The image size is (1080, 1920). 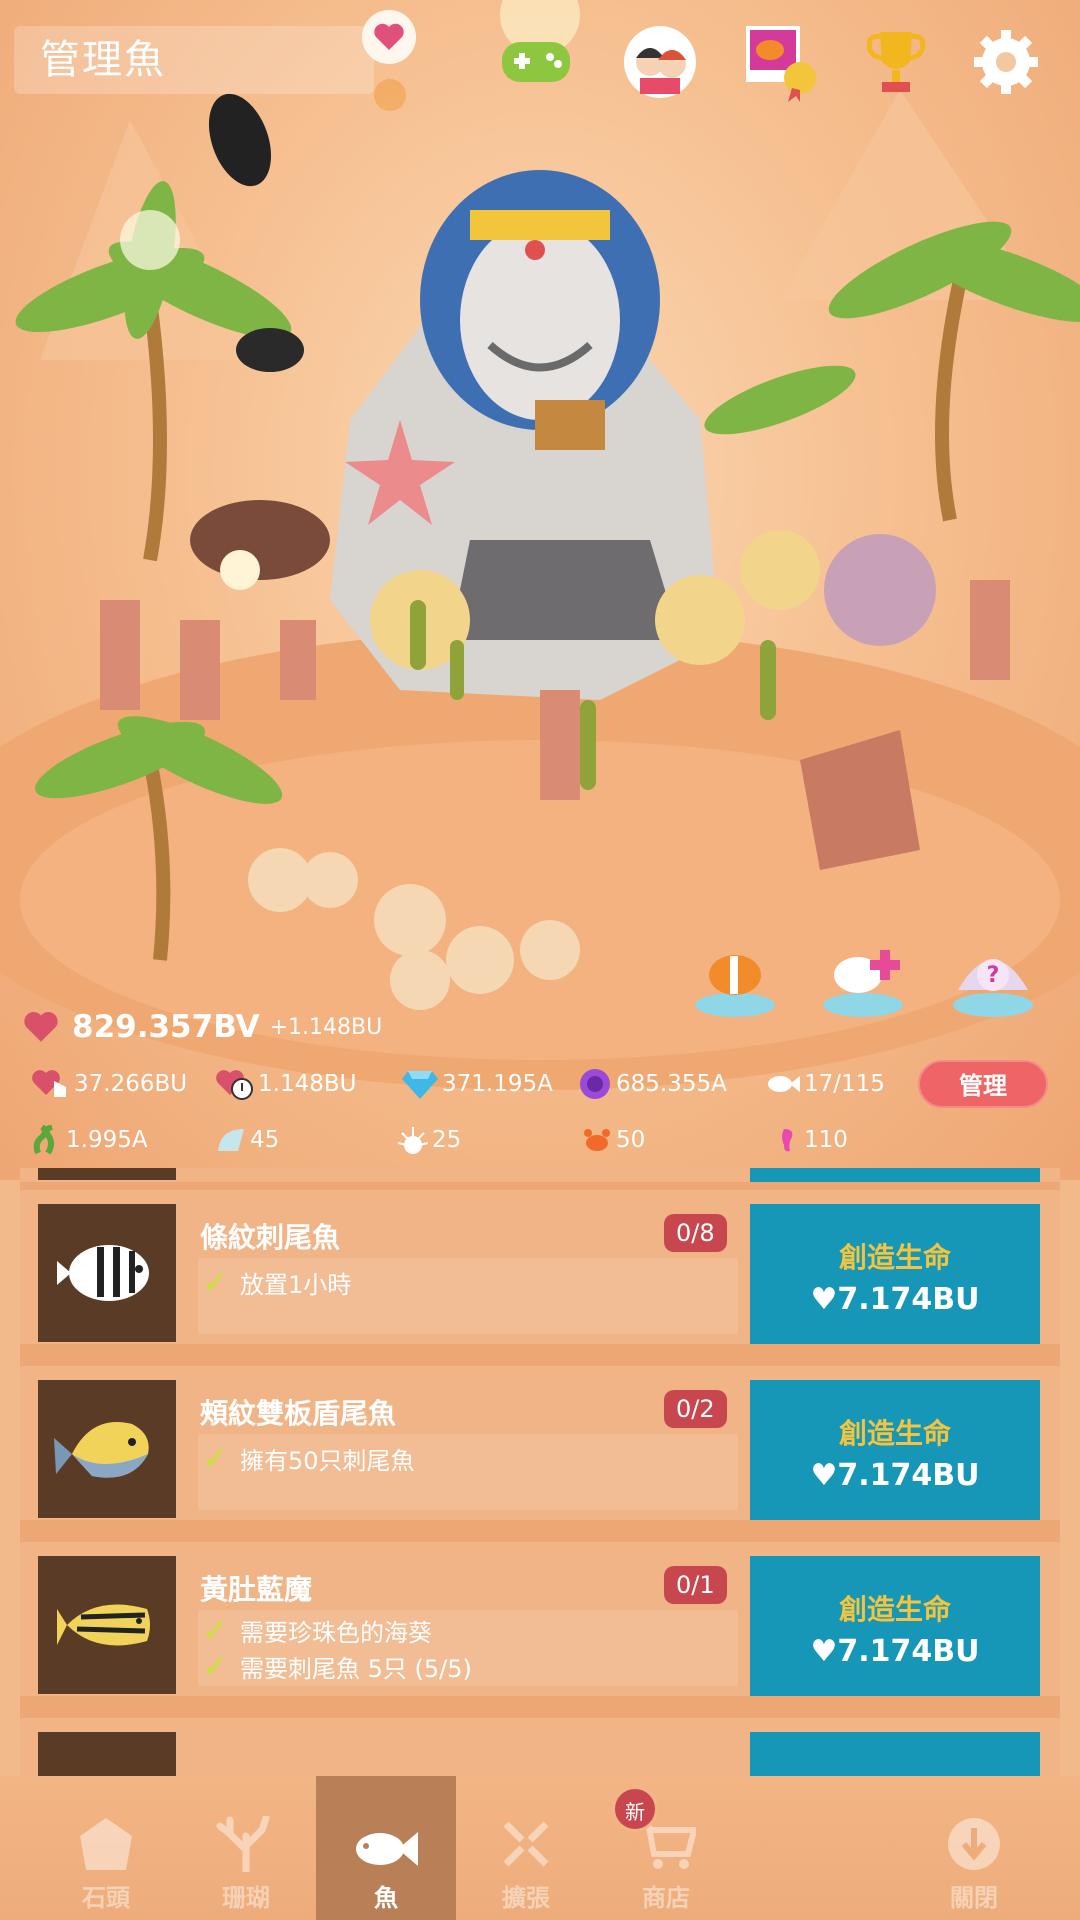 What do you see at coordinates (247, 1140) in the screenshot?
I see `shells-stat: 45` at bounding box center [247, 1140].